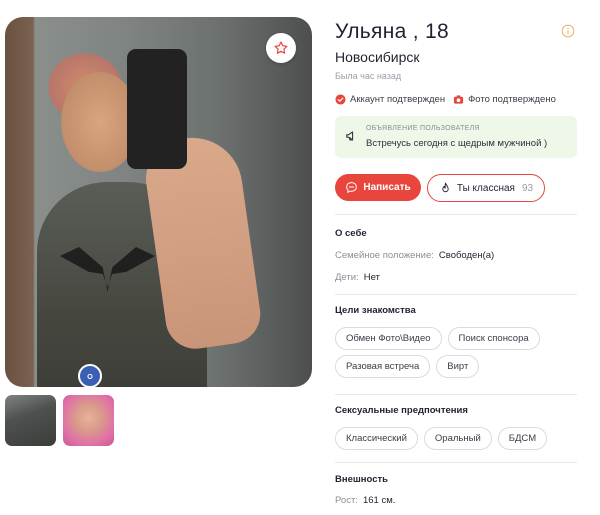 The height and width of the screenshot is (515, 600). I want to click on star-icon, so click(281, 47).